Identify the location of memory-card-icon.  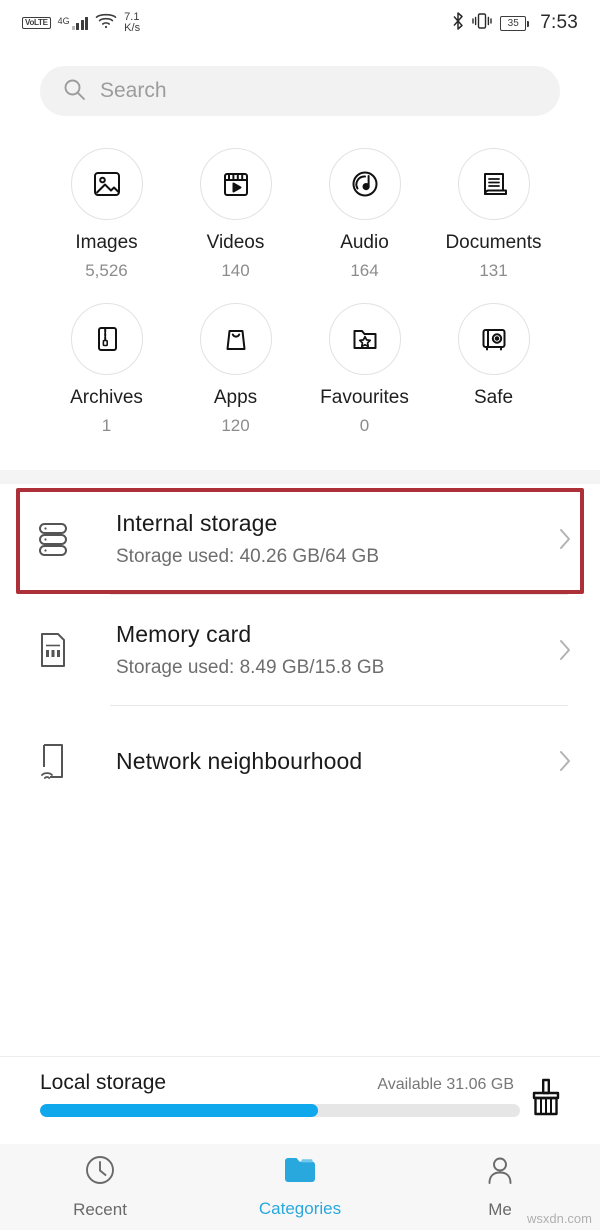
(64, 650).